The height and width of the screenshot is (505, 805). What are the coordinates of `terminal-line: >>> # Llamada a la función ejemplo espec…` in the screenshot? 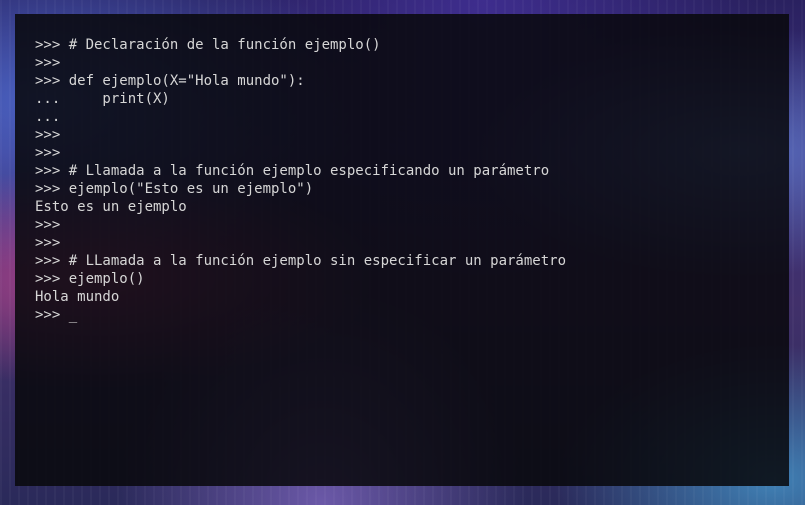 It's located at (292, 171).